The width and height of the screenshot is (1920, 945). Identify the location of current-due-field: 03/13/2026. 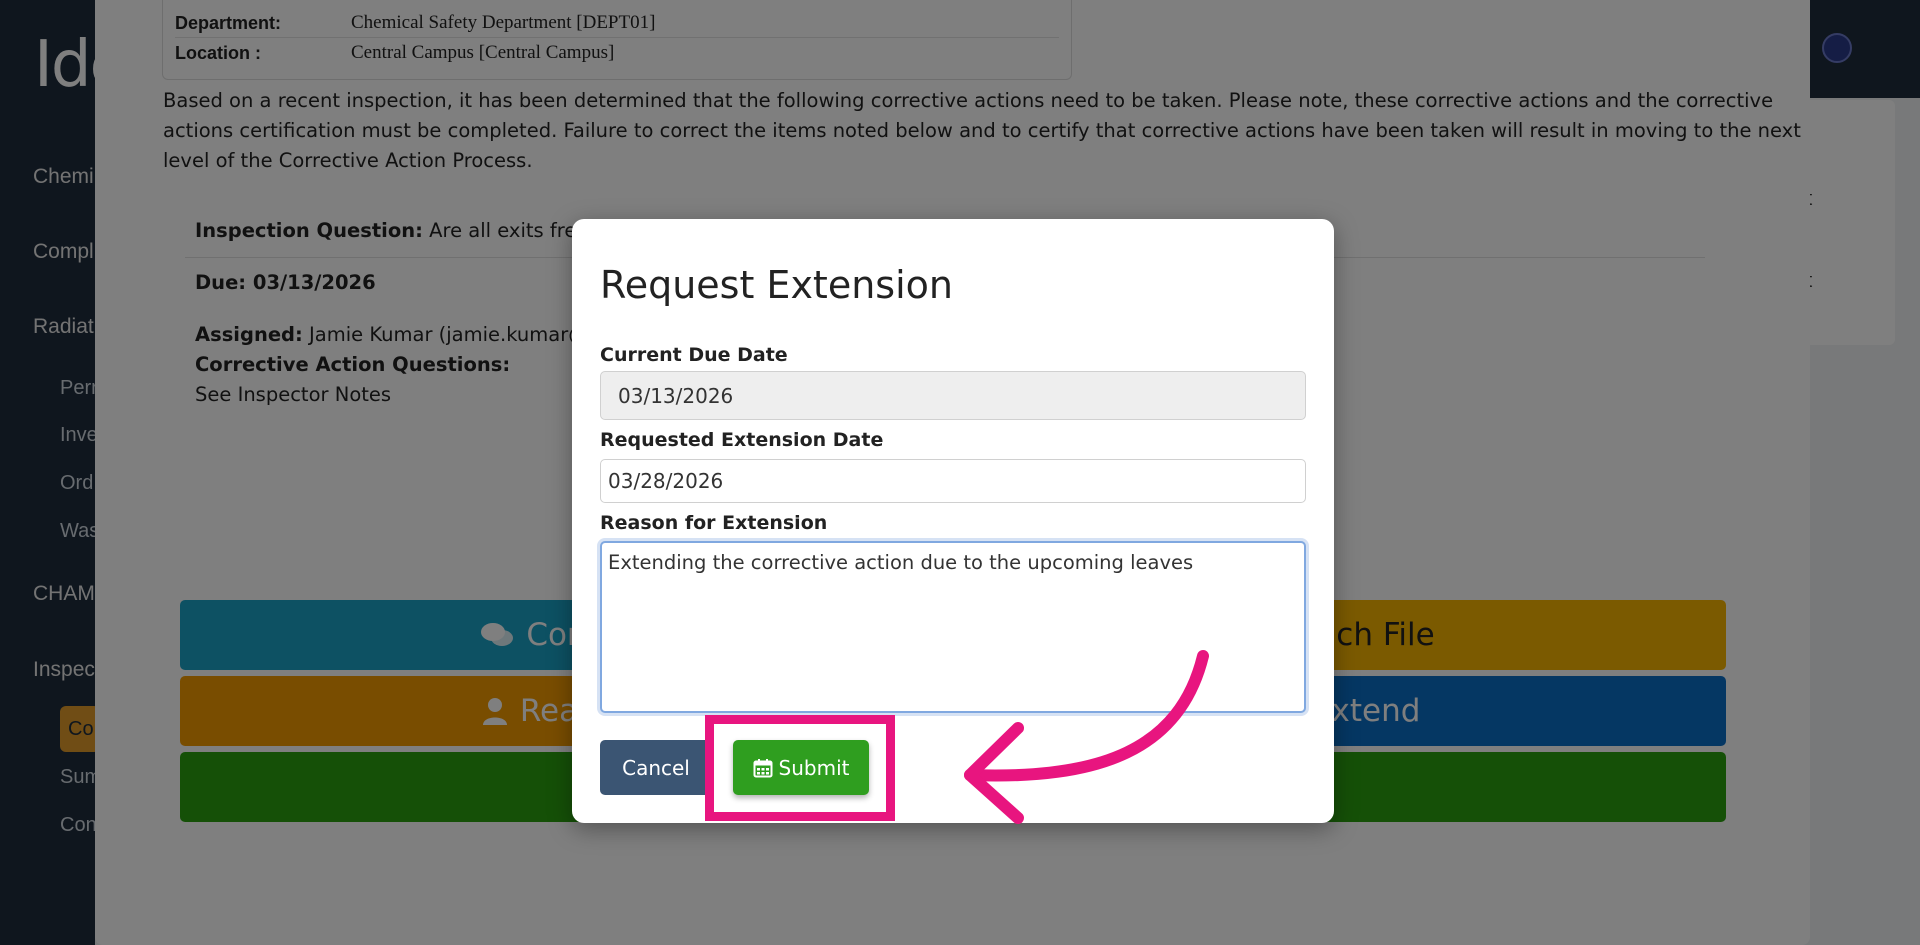
(953, 395).